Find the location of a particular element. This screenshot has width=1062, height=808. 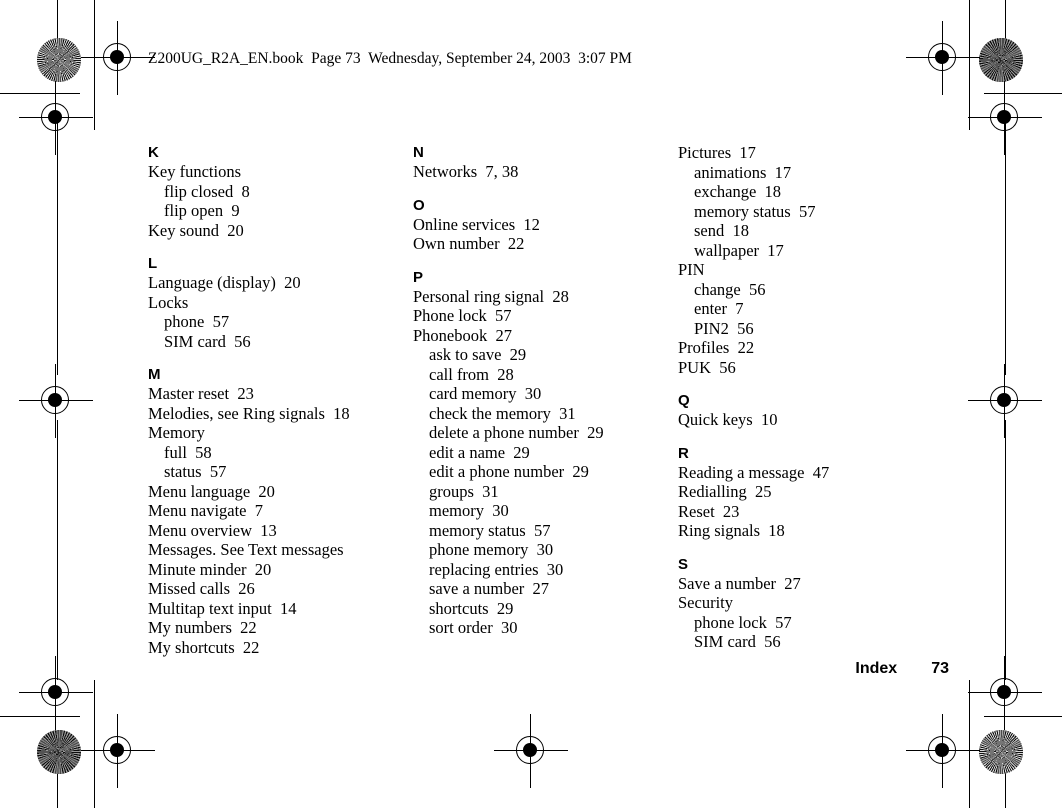

index-entry: Key functions is located at coordinates (195, 171).